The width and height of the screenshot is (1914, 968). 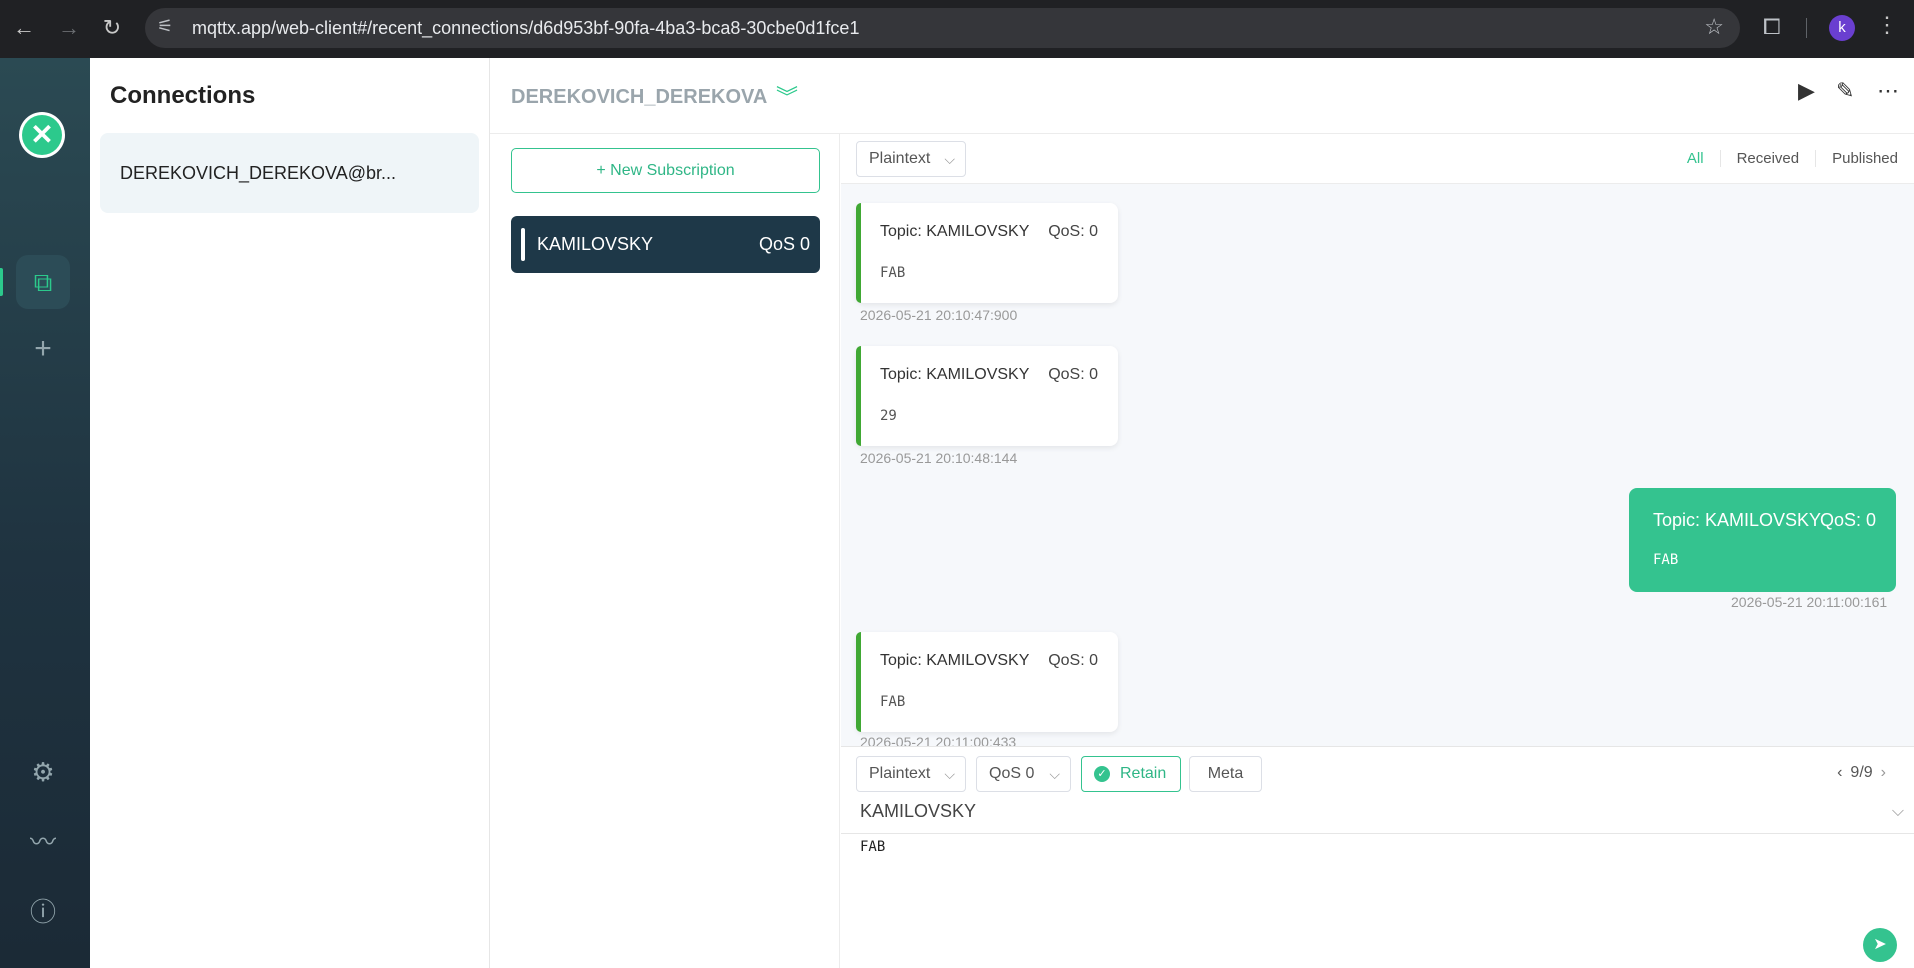 I want to click on collapse-chevron-icon: ︾, so click(x=787, y=96).